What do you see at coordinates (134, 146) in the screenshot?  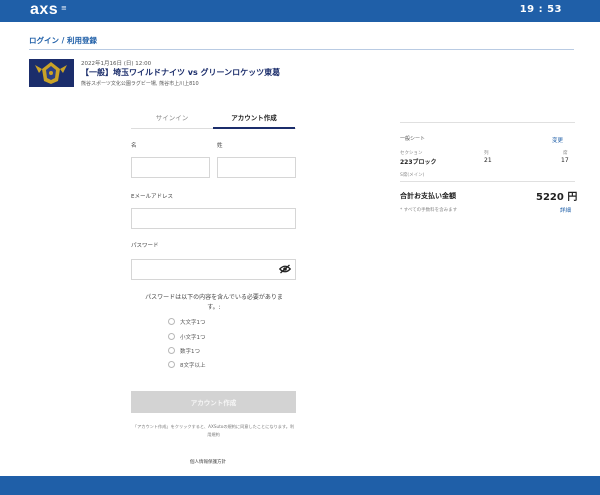 I see `first-name-label: 名` at bounding box center [134, 146].